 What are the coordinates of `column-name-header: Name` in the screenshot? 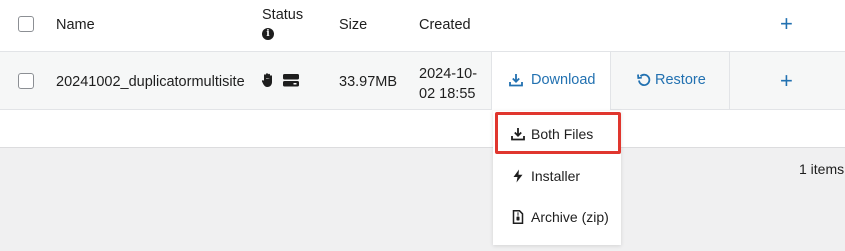 It's located at (75, 25).